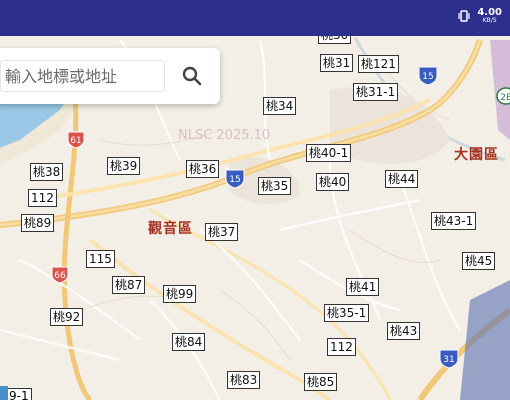 The width and height of the screenshot is (510, 400). I want to click on road-label: 桃39, so click(124, 166).